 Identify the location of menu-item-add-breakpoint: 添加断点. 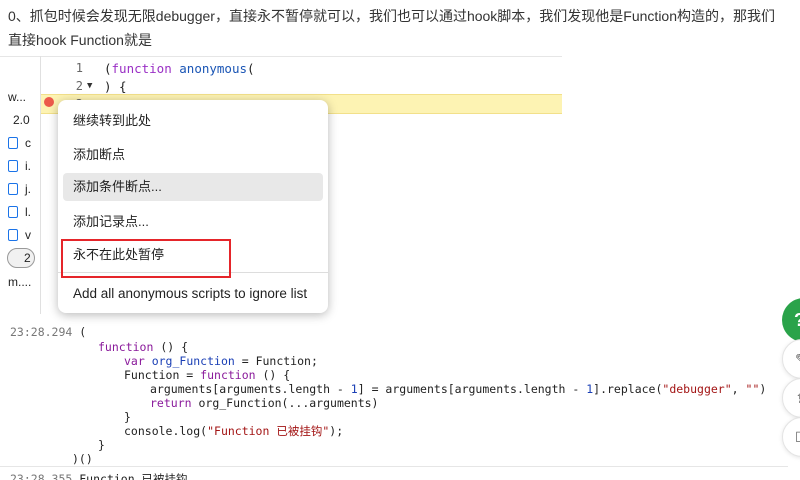
(193, 155).